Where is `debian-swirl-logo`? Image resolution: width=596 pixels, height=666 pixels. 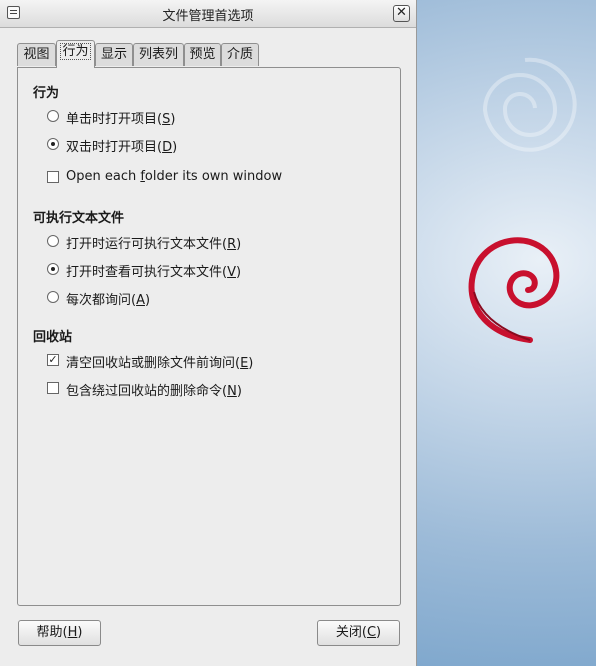
debian-swirl-logo is located at coordinates (514, 290).